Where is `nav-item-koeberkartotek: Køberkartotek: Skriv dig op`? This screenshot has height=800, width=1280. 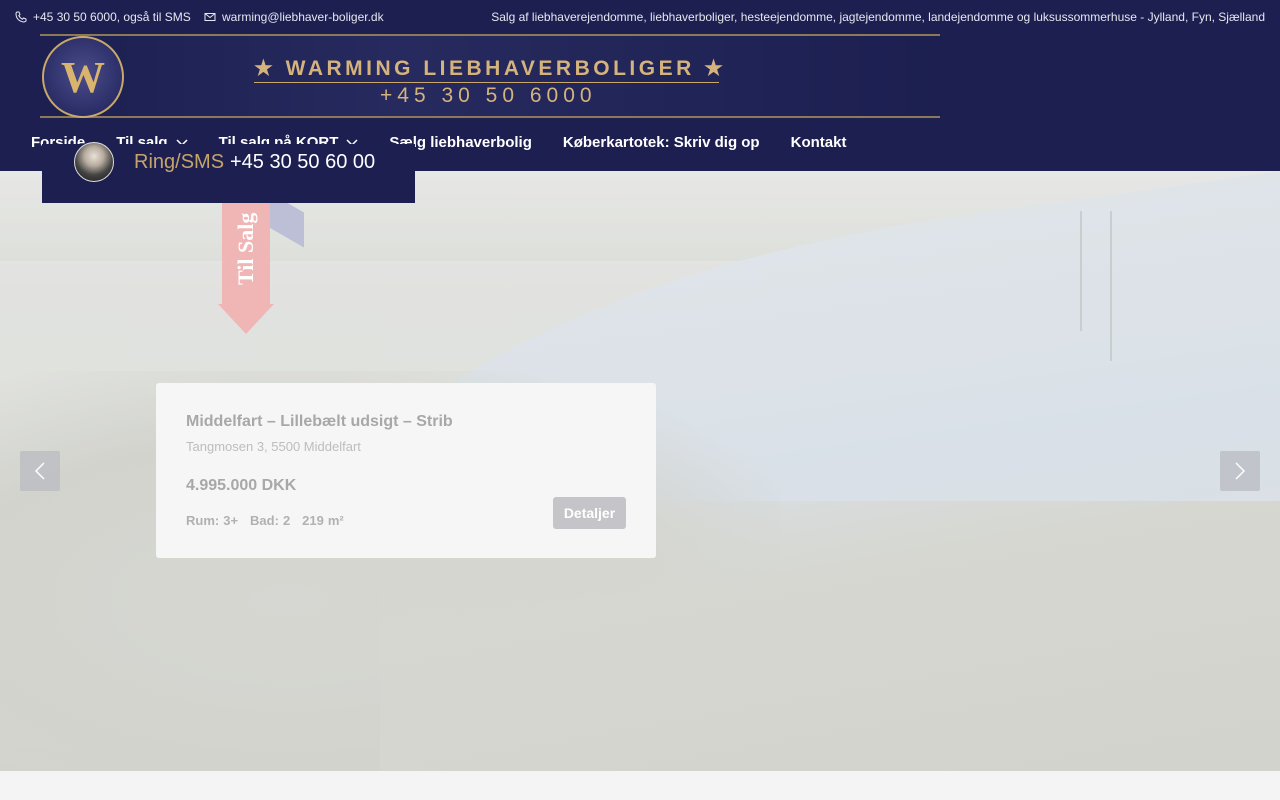 nav-item-koeberkartotek: Køberkartotek: Skriv dig op is located at coordinates (661, 142).